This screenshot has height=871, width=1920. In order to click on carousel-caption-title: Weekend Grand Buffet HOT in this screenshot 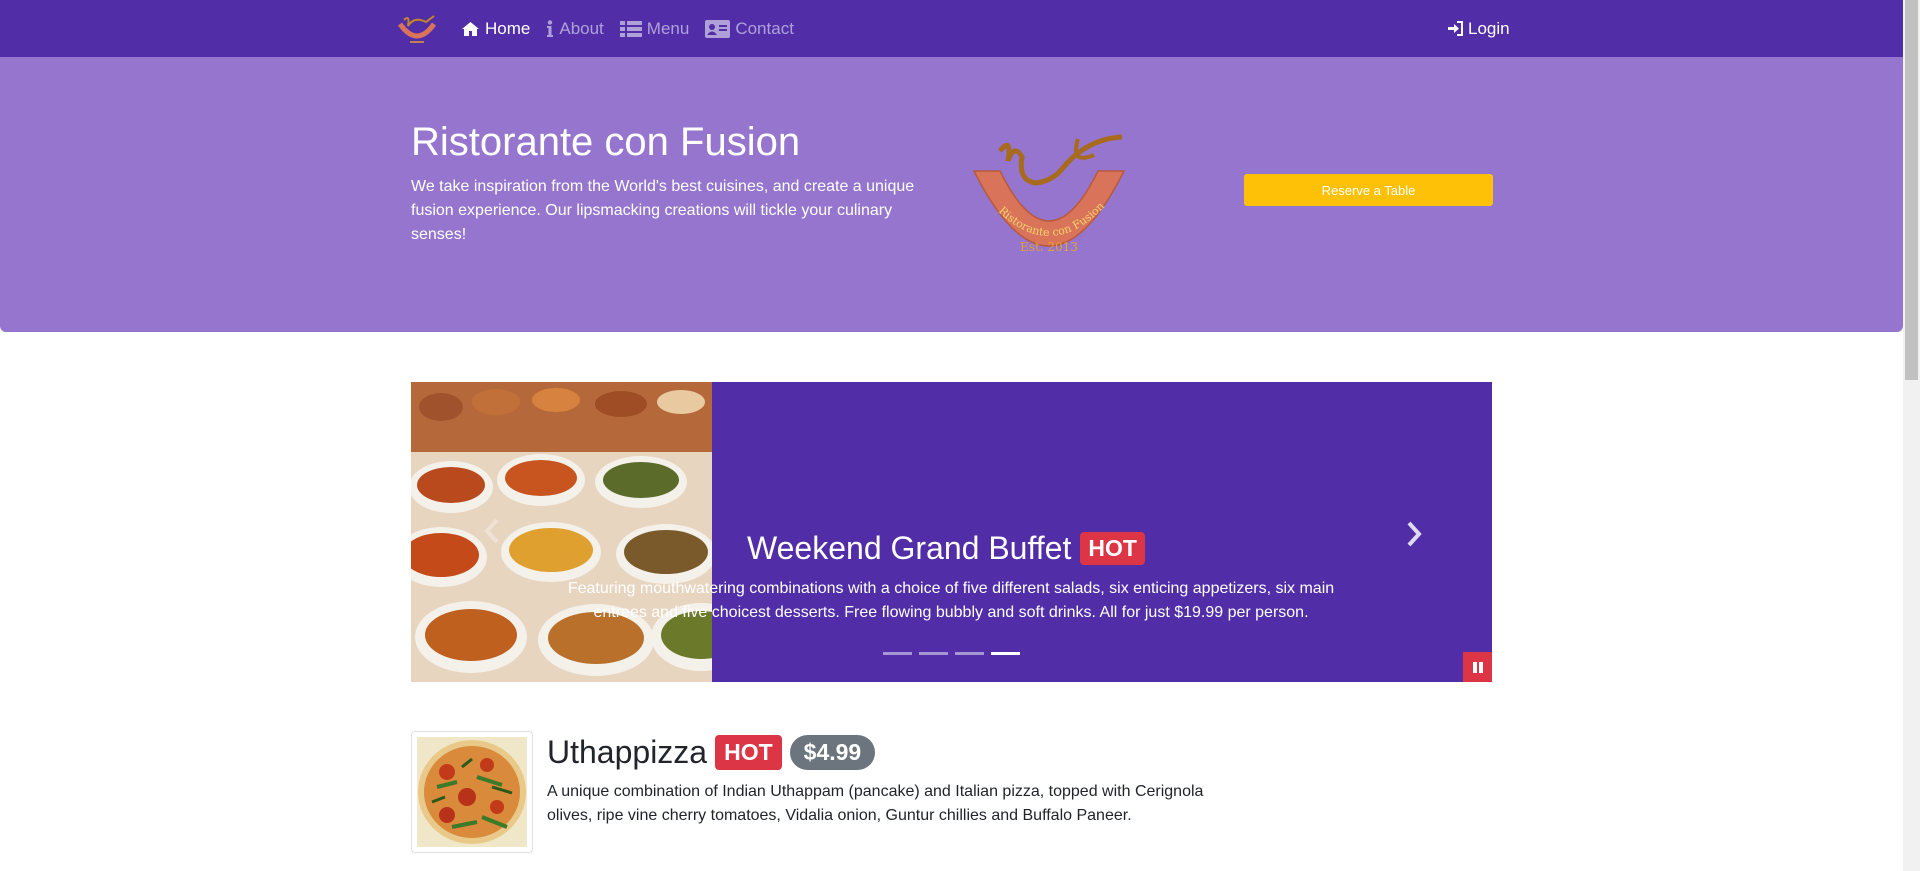, I will do `click(946, 548)`.